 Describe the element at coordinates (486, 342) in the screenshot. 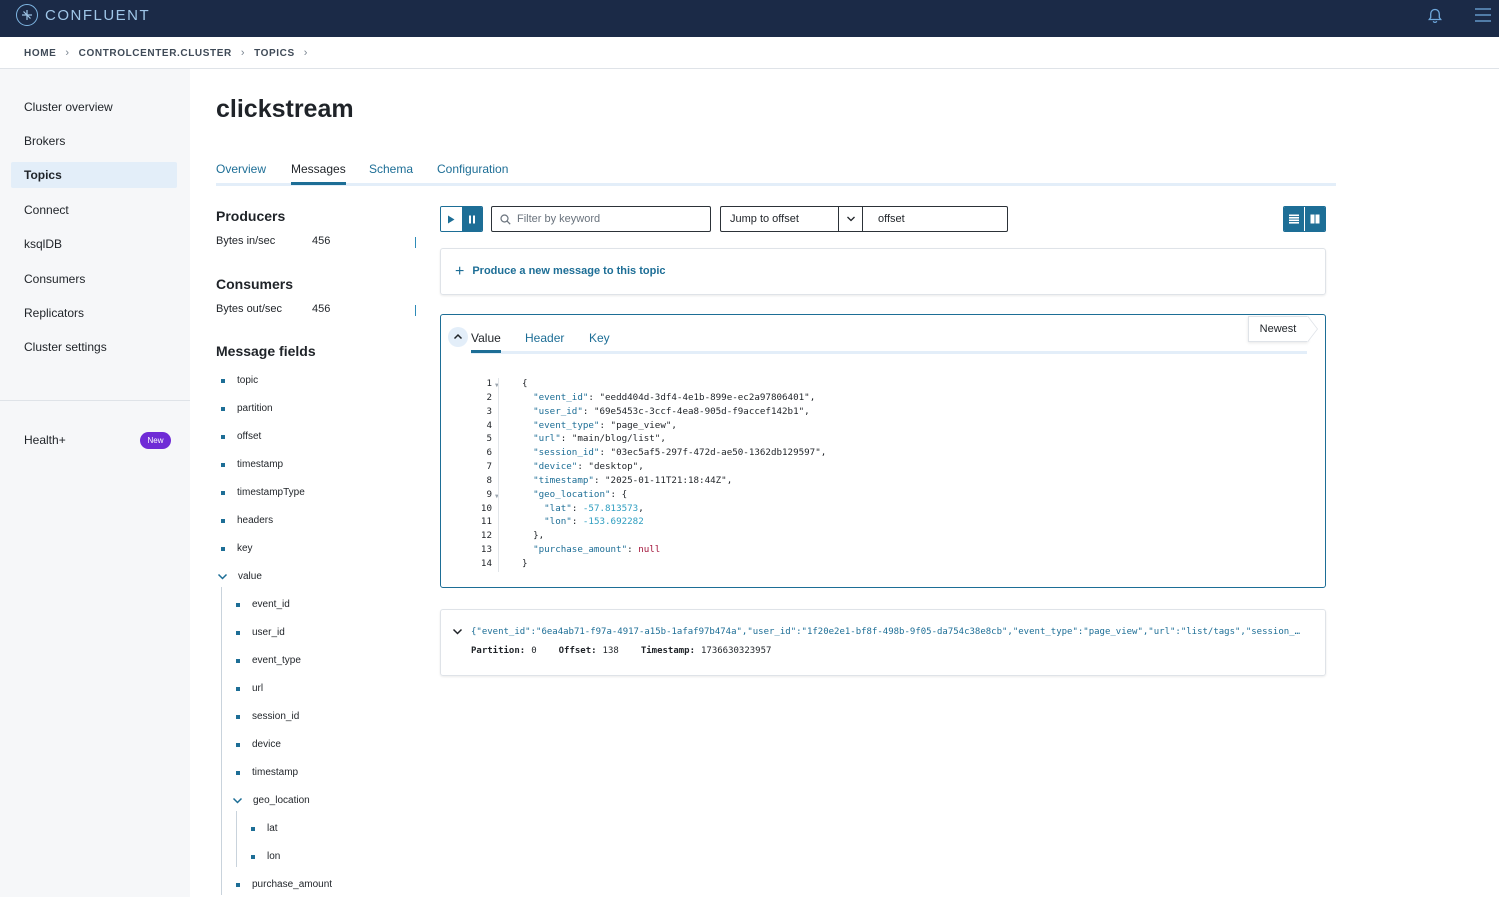

I see `tab-value: Value` at that location.